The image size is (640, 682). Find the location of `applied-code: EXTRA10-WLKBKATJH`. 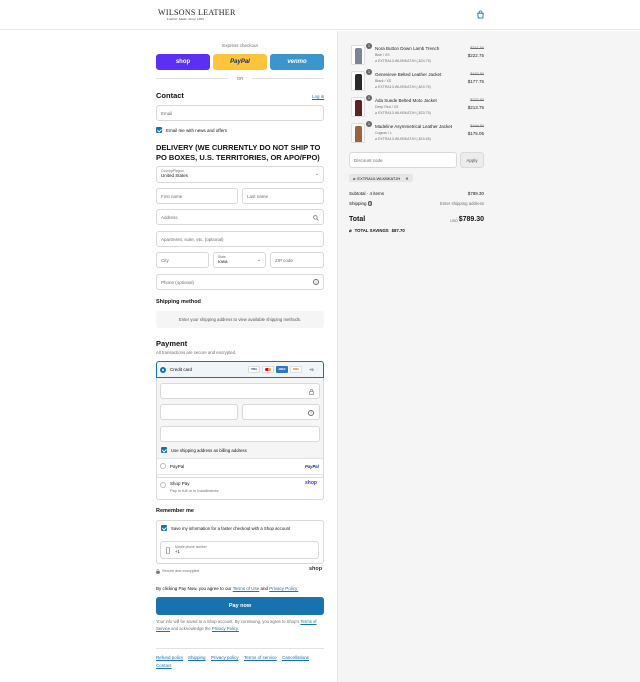

applied-code: EXTRA10-WLKBKATJH is located at coordinates (379, 178).